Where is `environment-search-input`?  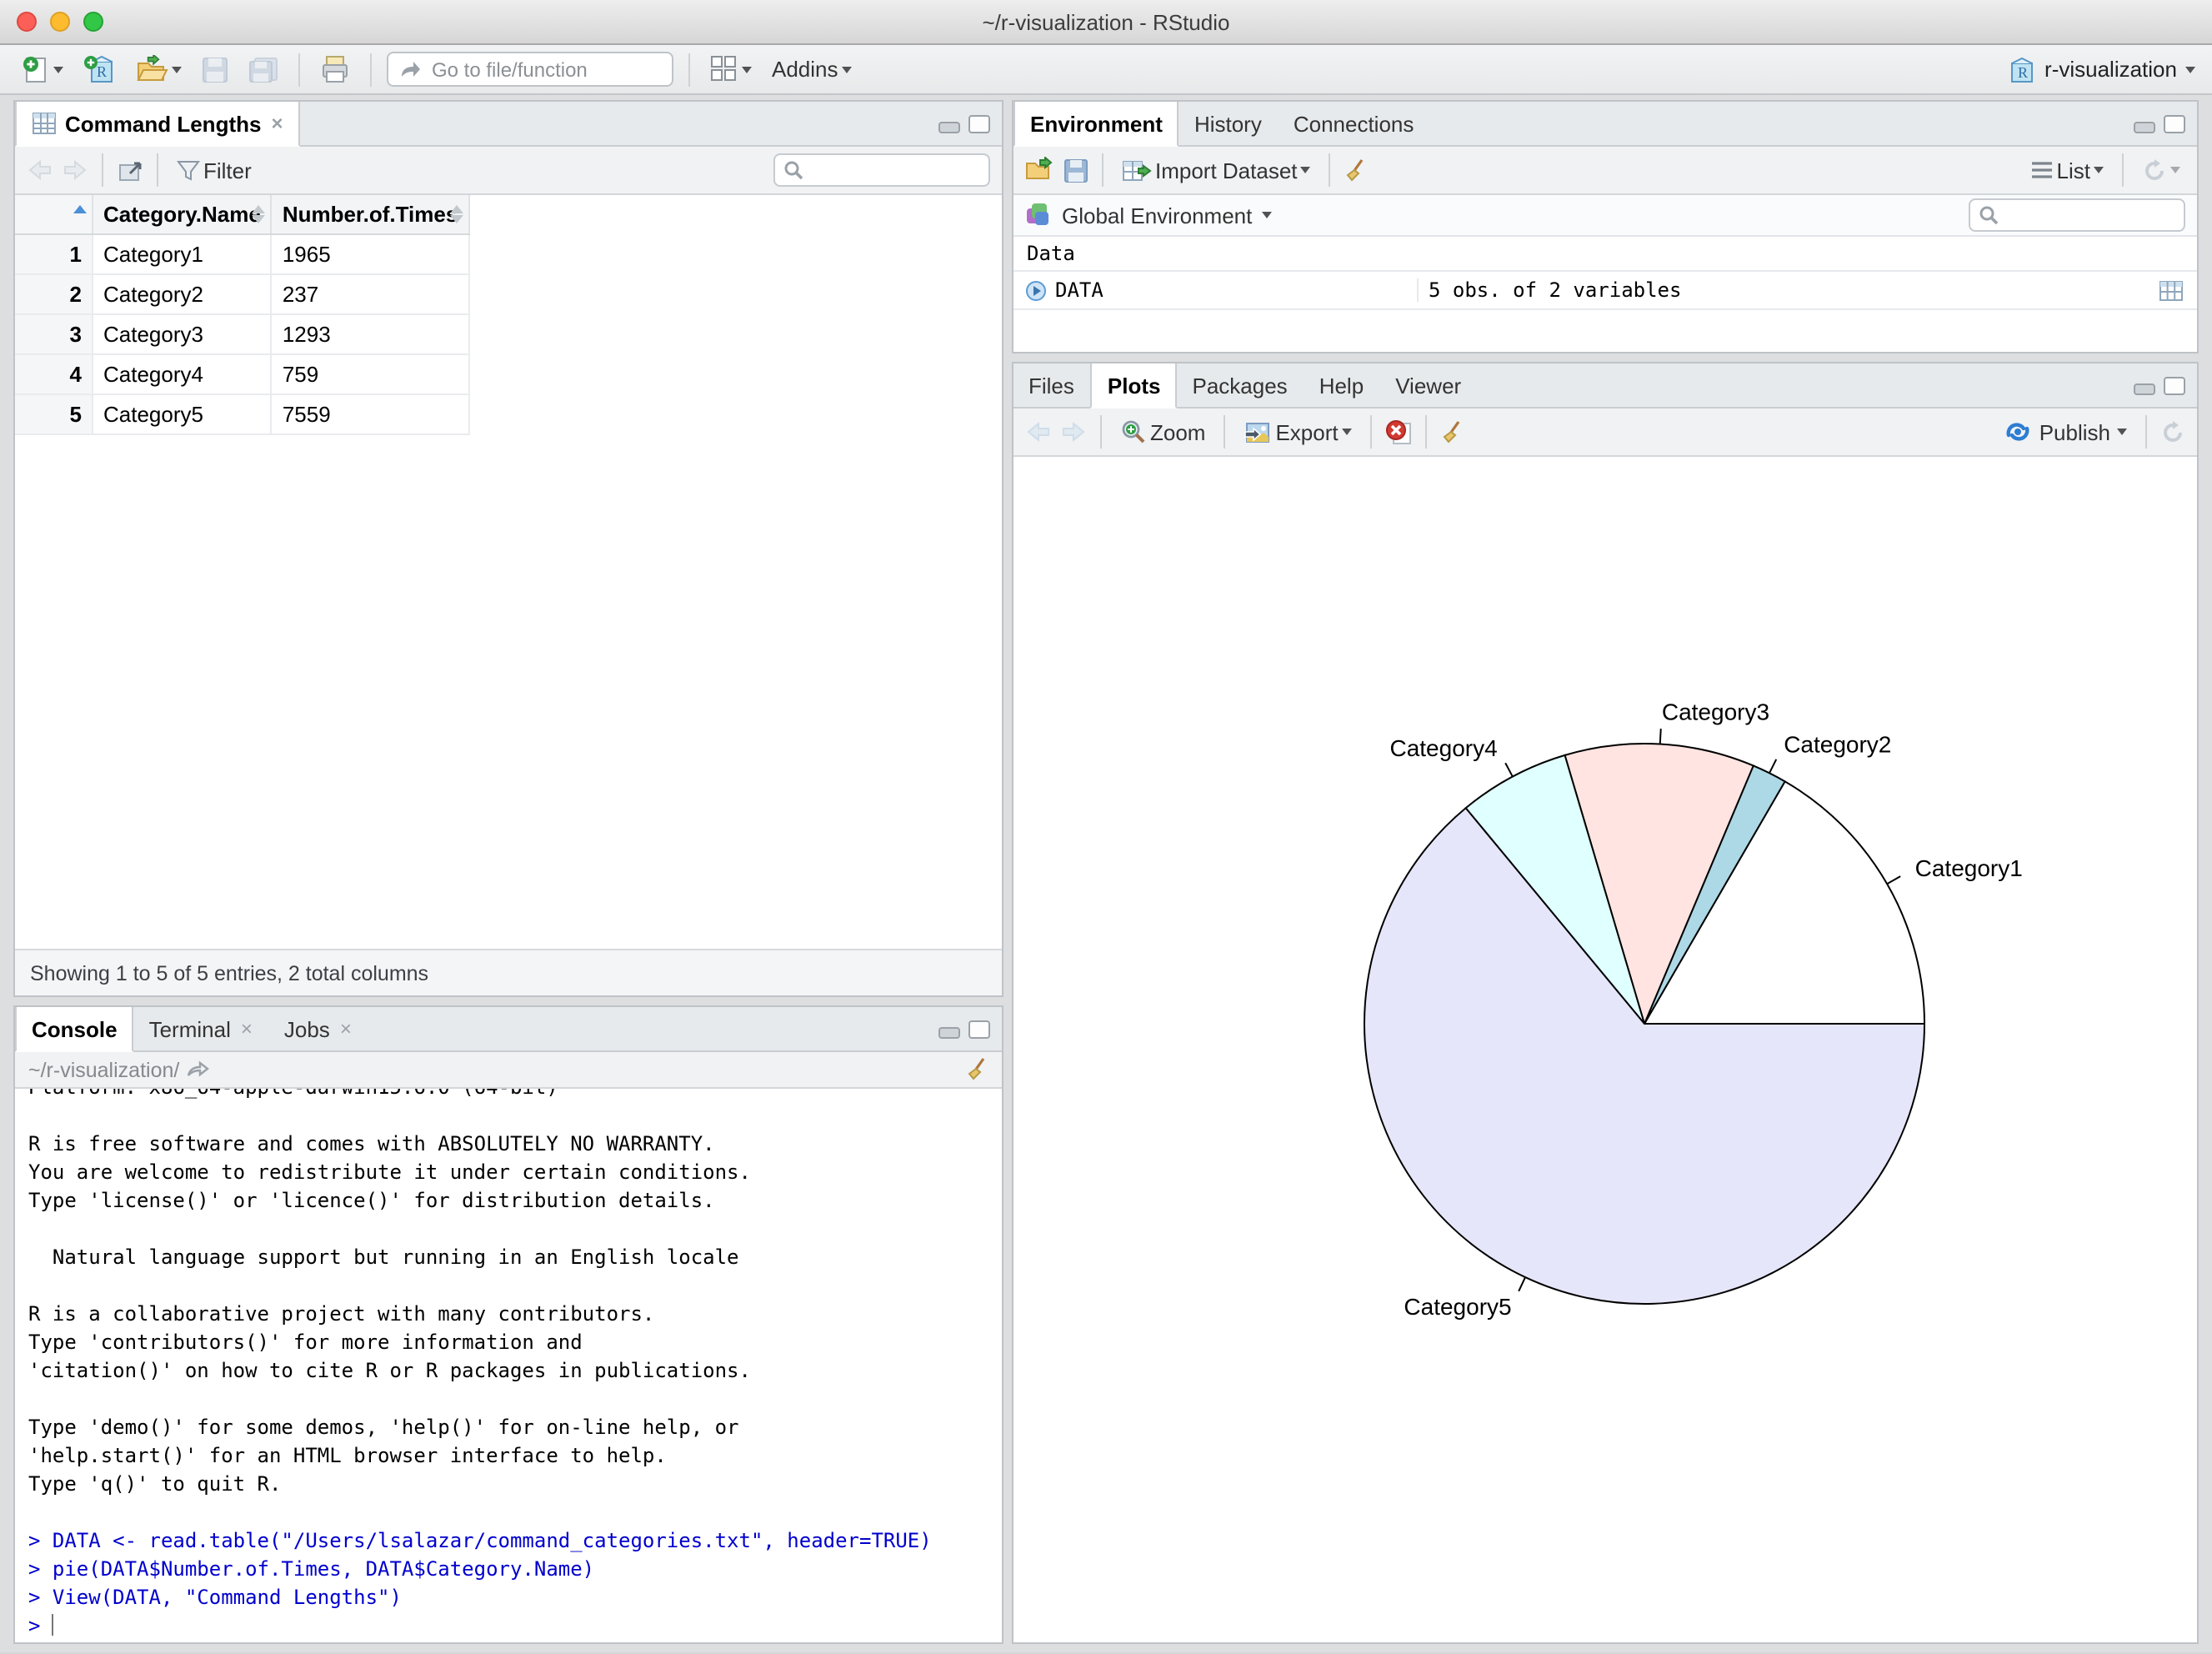
environment-search-input is located at coordinates (2077, 215).